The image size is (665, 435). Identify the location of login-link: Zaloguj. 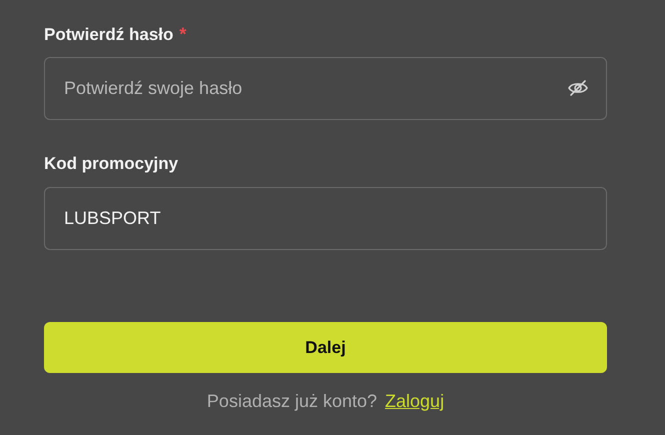
(414, 401).